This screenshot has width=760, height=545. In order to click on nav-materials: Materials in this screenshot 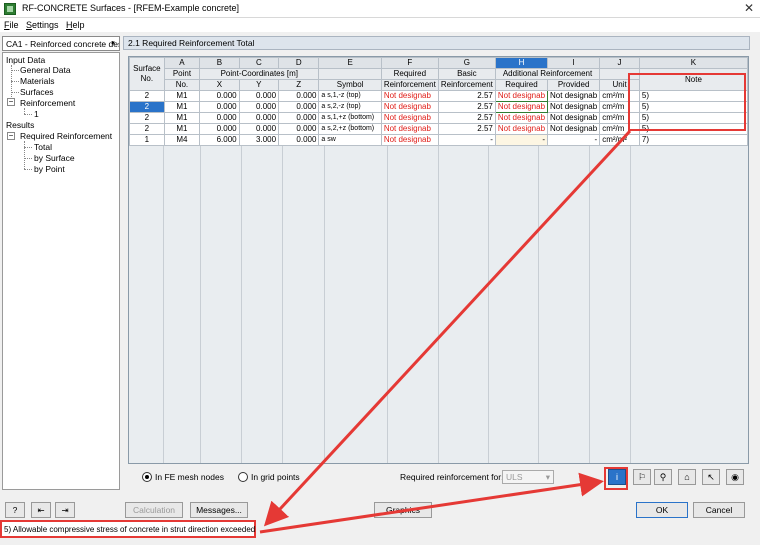, I will do `click(37, 81)`.